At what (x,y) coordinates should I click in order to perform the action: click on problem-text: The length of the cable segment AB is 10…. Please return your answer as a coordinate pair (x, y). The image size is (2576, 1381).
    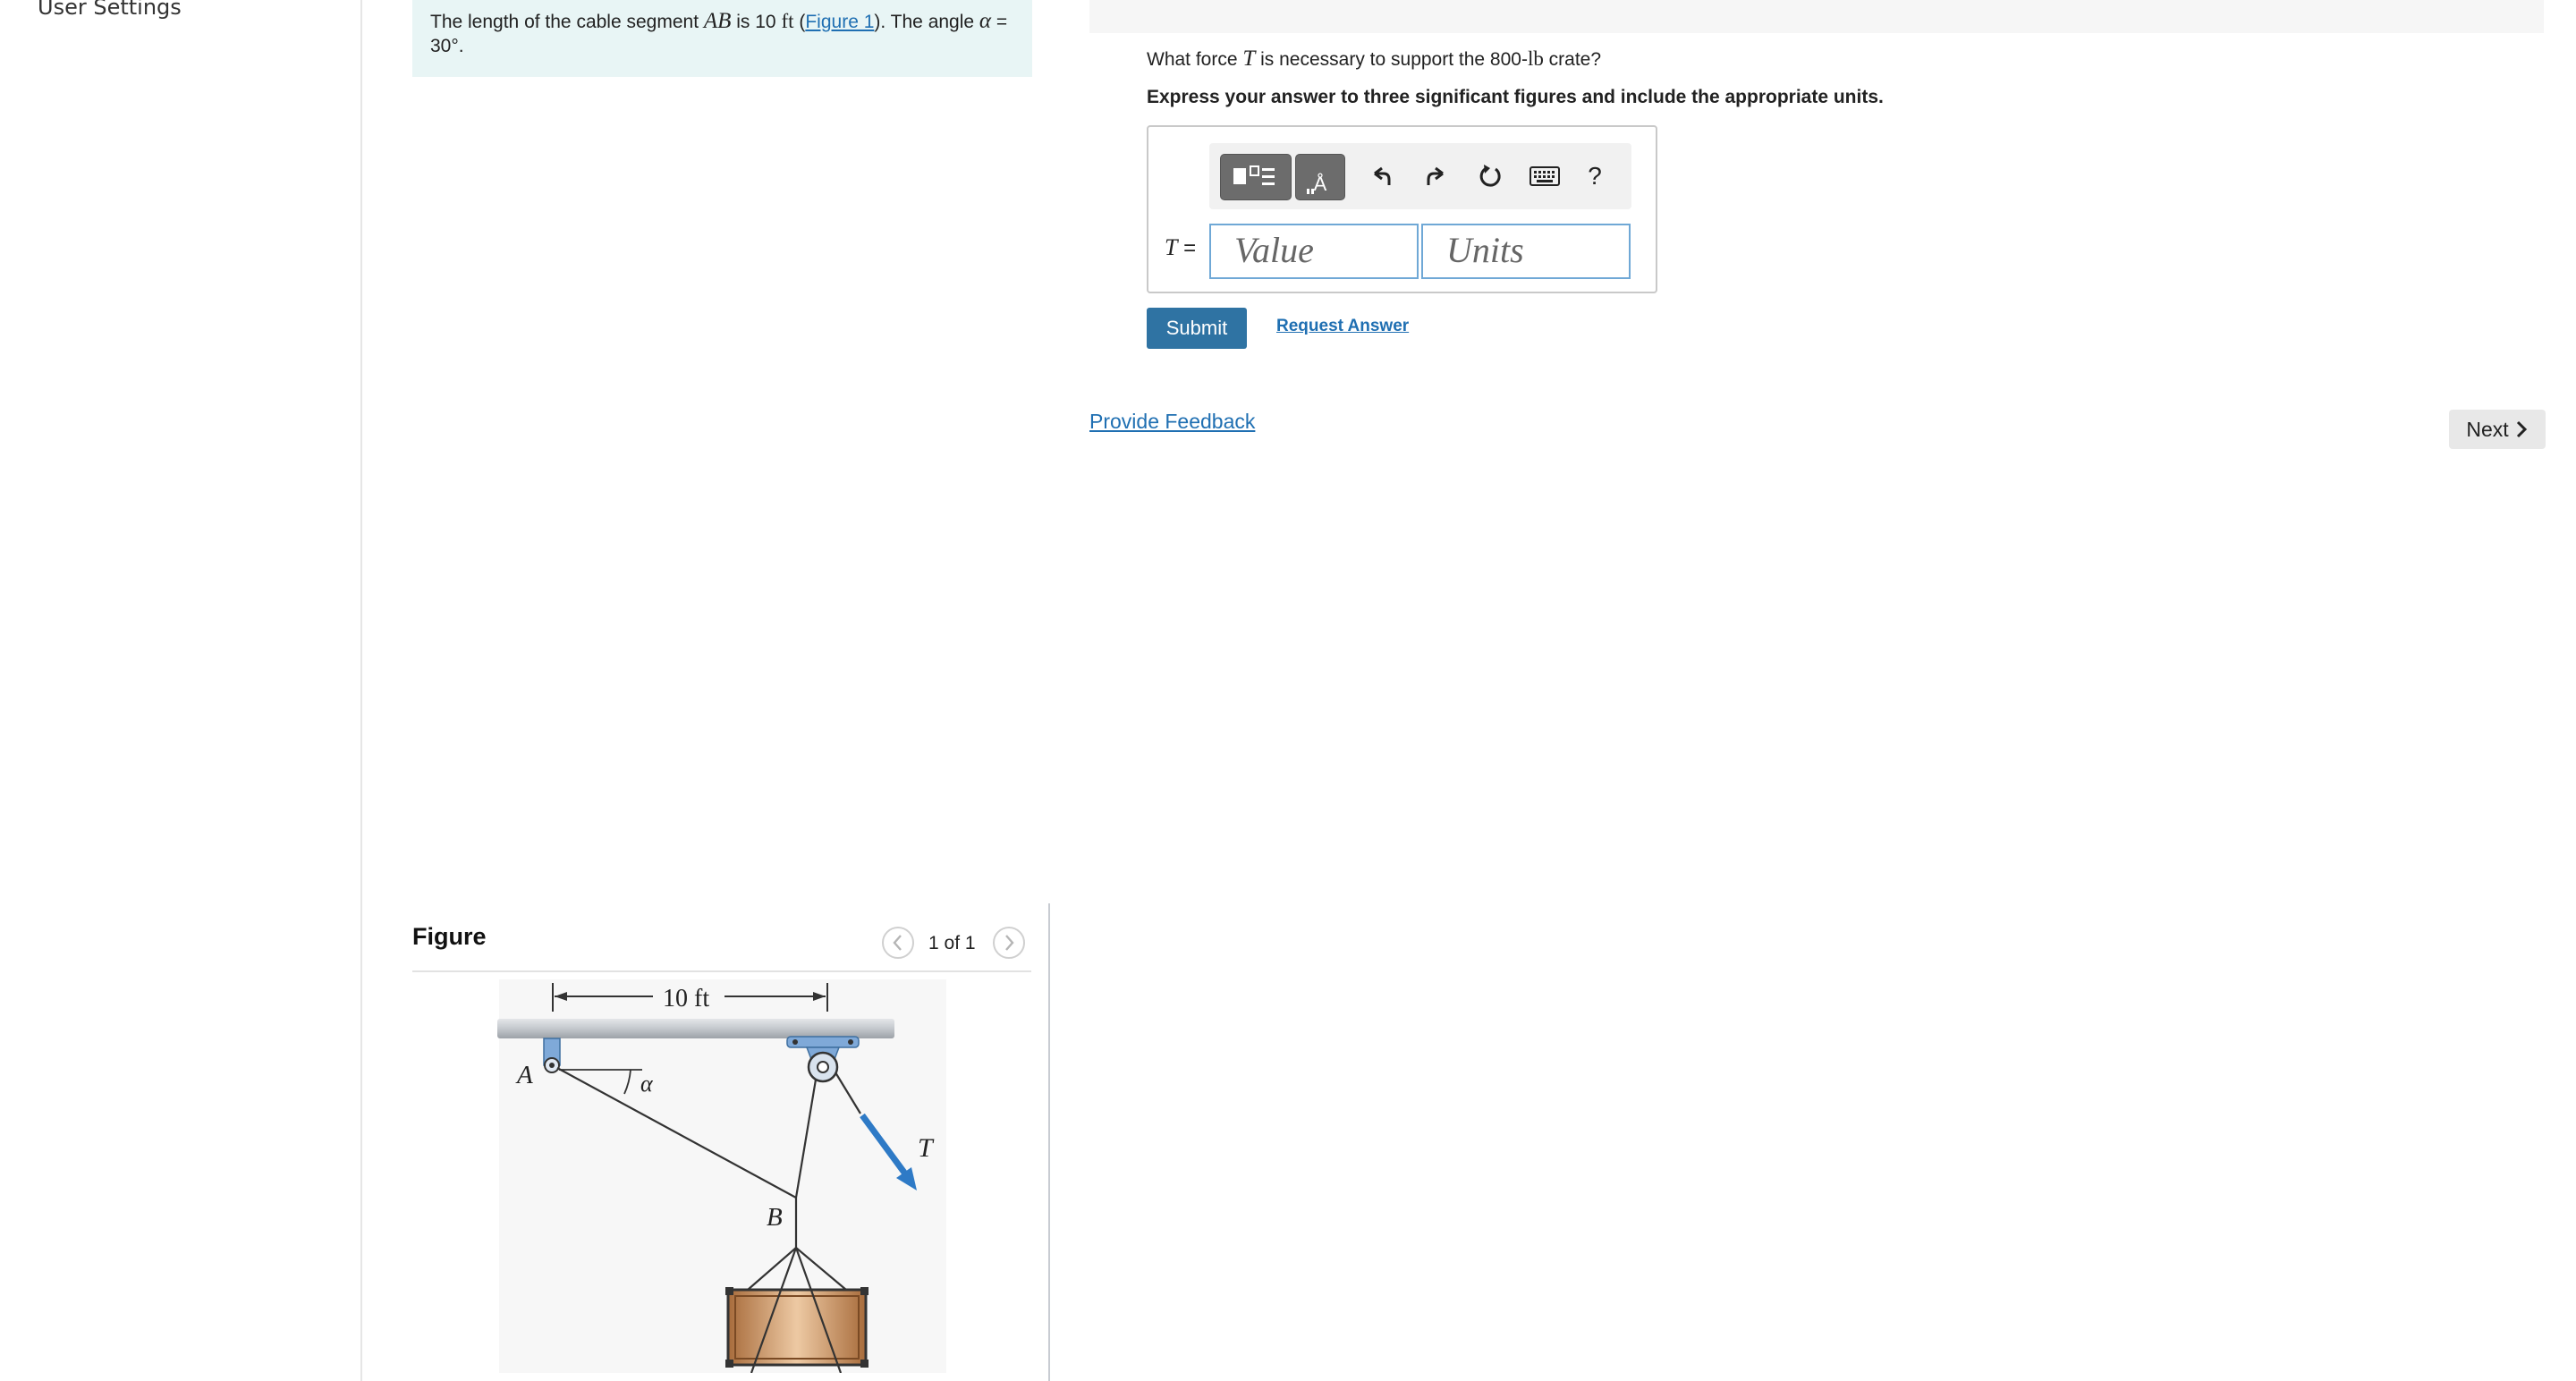
    Looking at the image, I should click on (725, 33).